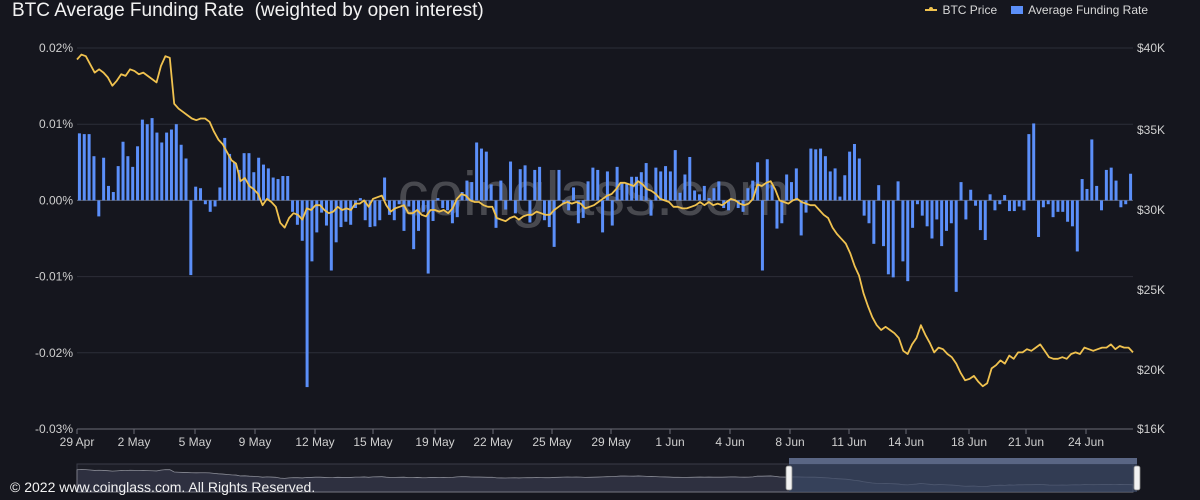 The image size is (1200, 500). I want to click on x-axis-tick-label: 12 May, so click(314, 442).